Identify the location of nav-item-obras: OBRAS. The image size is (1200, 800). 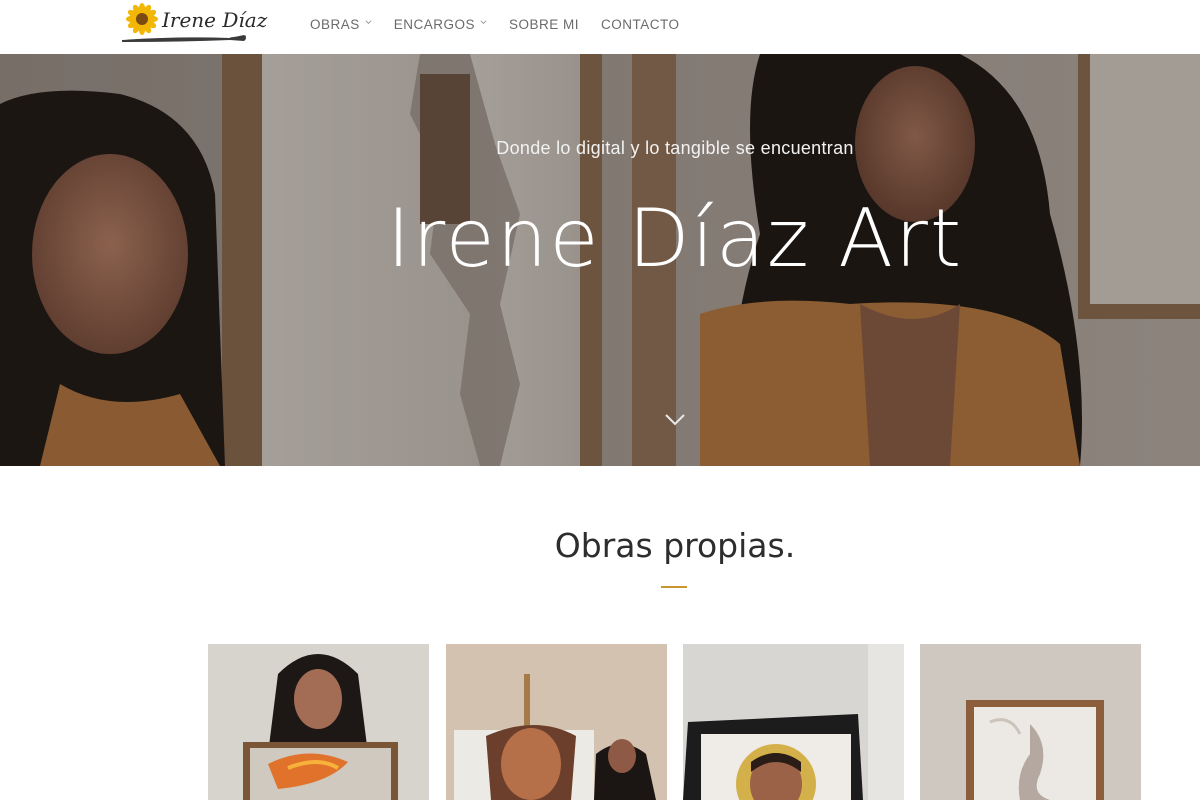
(341, 24).